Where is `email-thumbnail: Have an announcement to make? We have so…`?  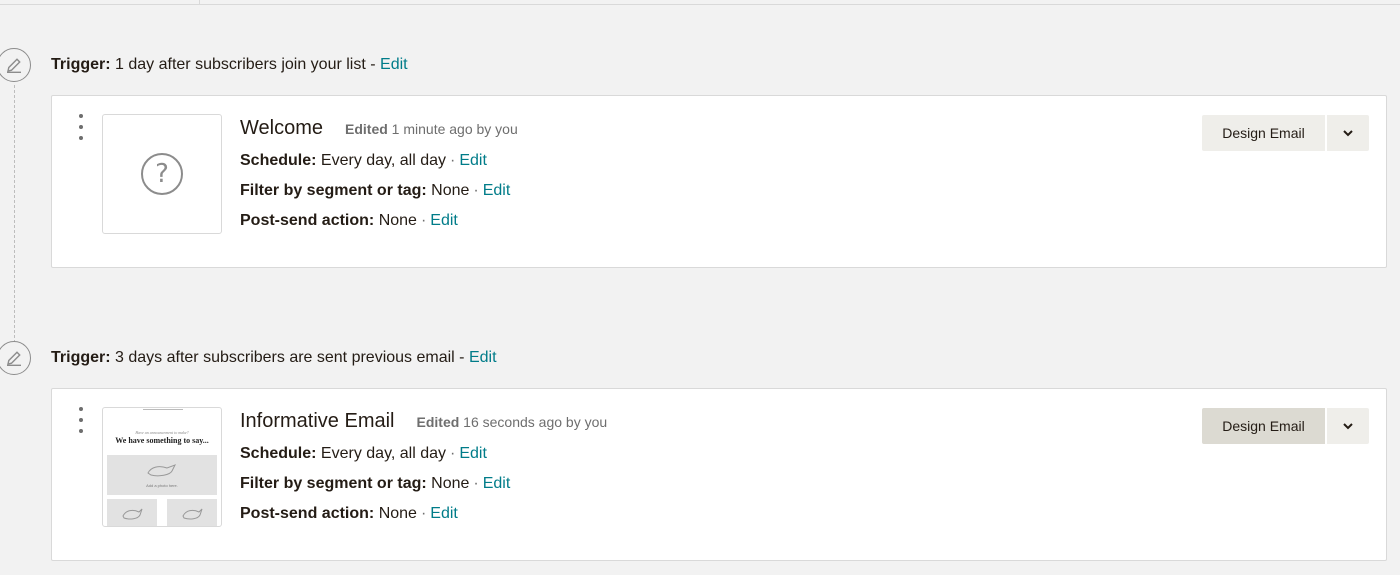
email-thumbnail: Have an announcement to make? We have so… is located at coordinates (162, 467).